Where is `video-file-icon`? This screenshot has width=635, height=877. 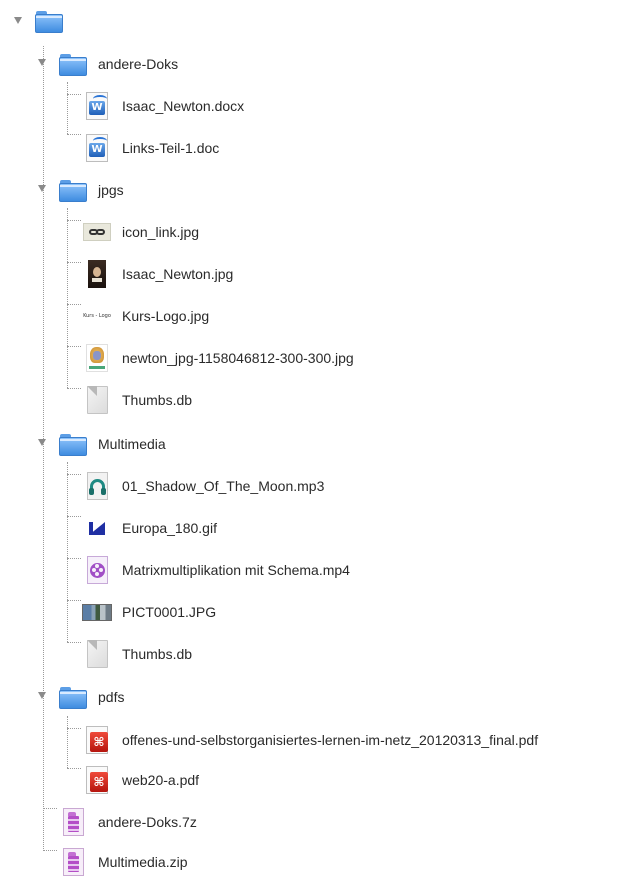 video-file-icon is located at coordinates (97, 570).